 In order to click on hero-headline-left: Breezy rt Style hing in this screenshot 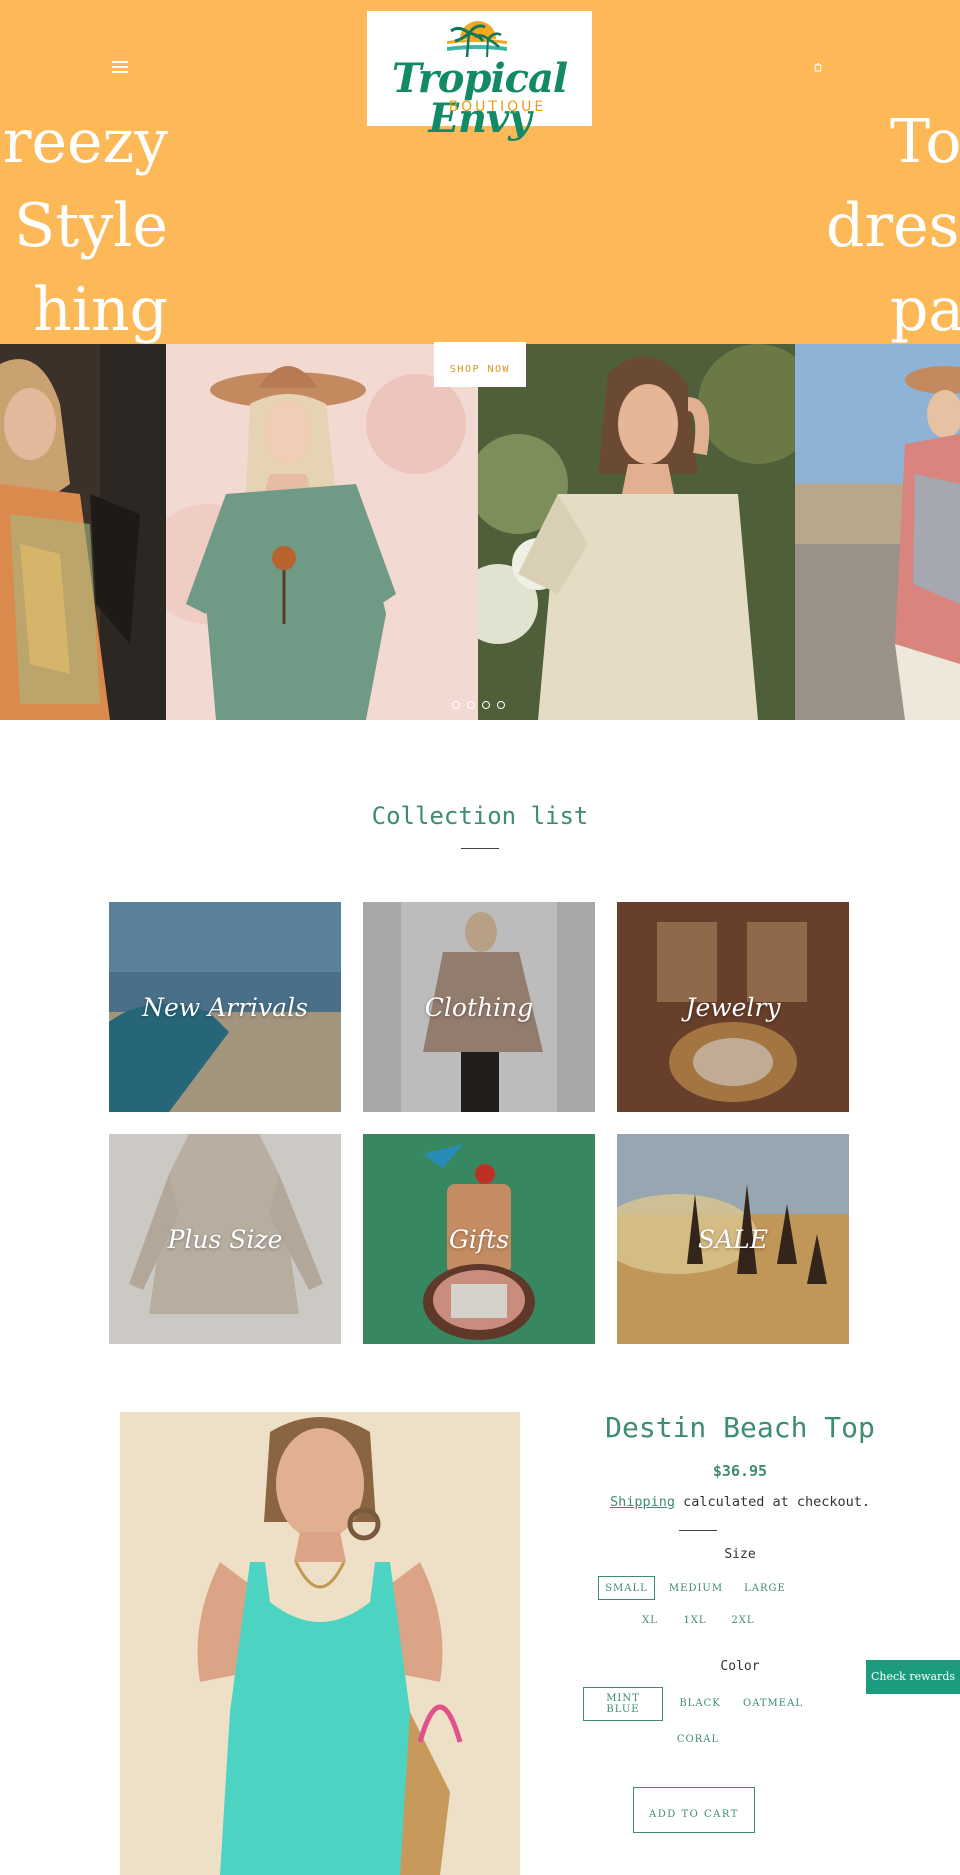, I will do `click(84, 224)`.